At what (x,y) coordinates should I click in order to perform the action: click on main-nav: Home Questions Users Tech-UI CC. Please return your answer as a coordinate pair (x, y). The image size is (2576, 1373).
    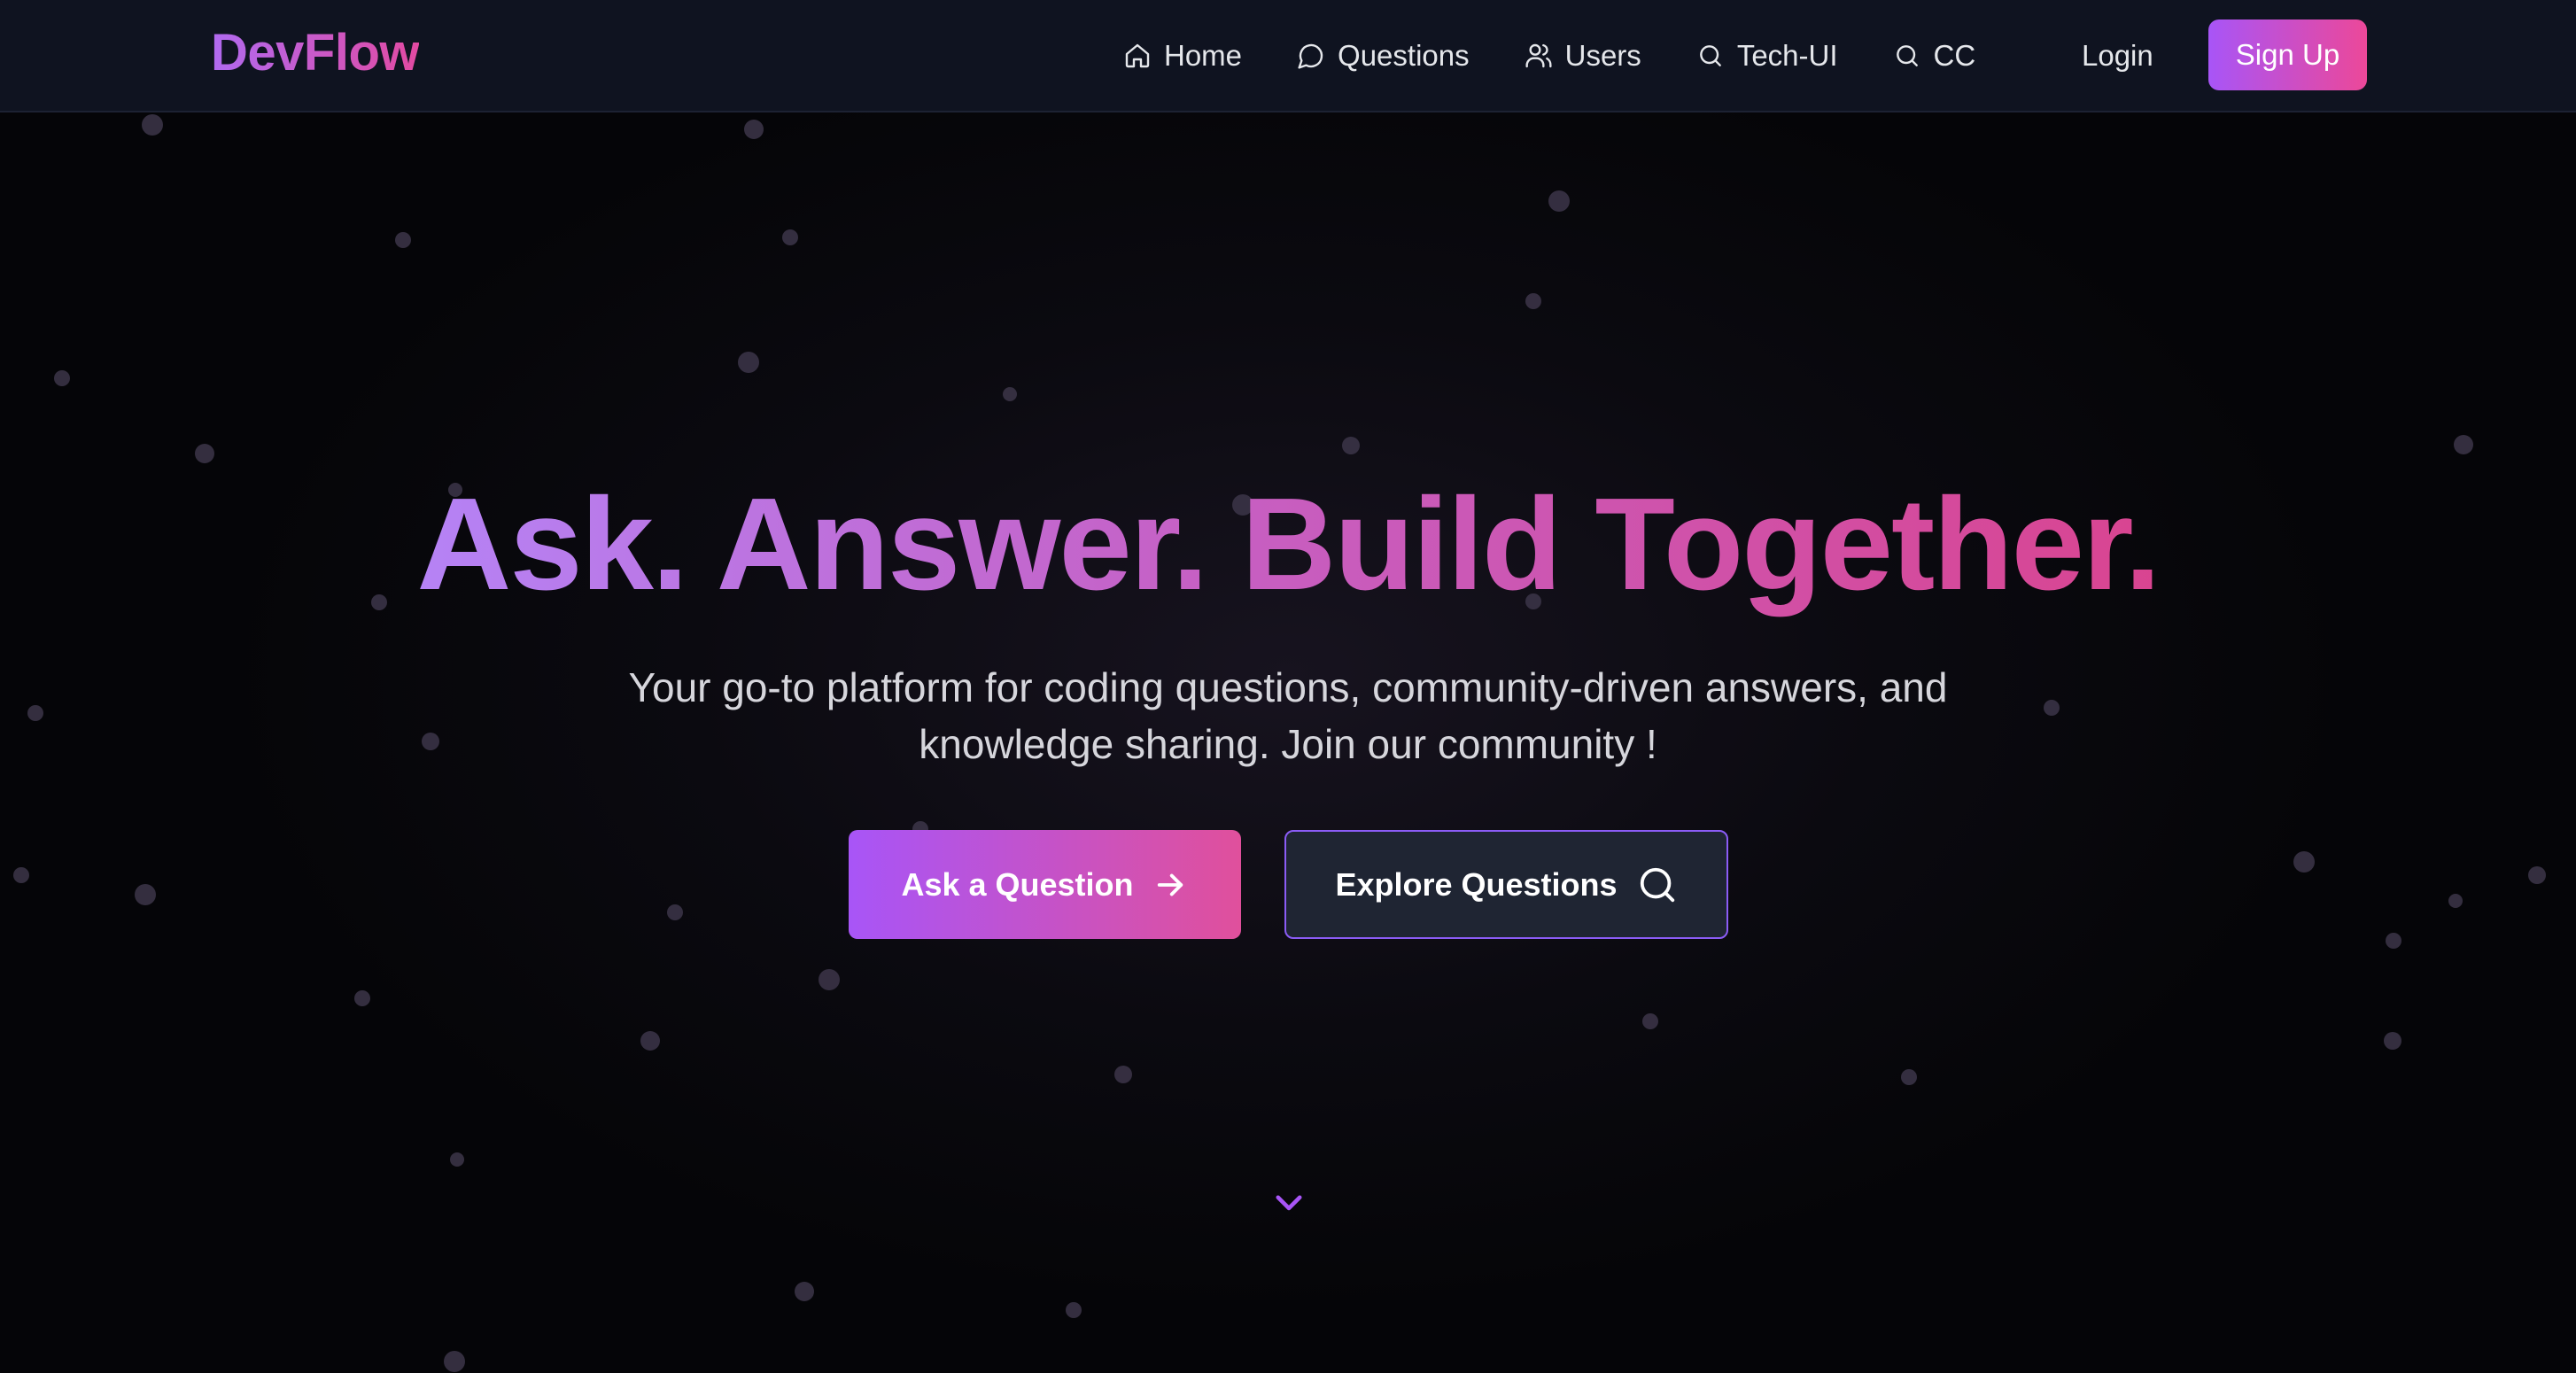
    Looking at the image, I should click on (1576, 56).